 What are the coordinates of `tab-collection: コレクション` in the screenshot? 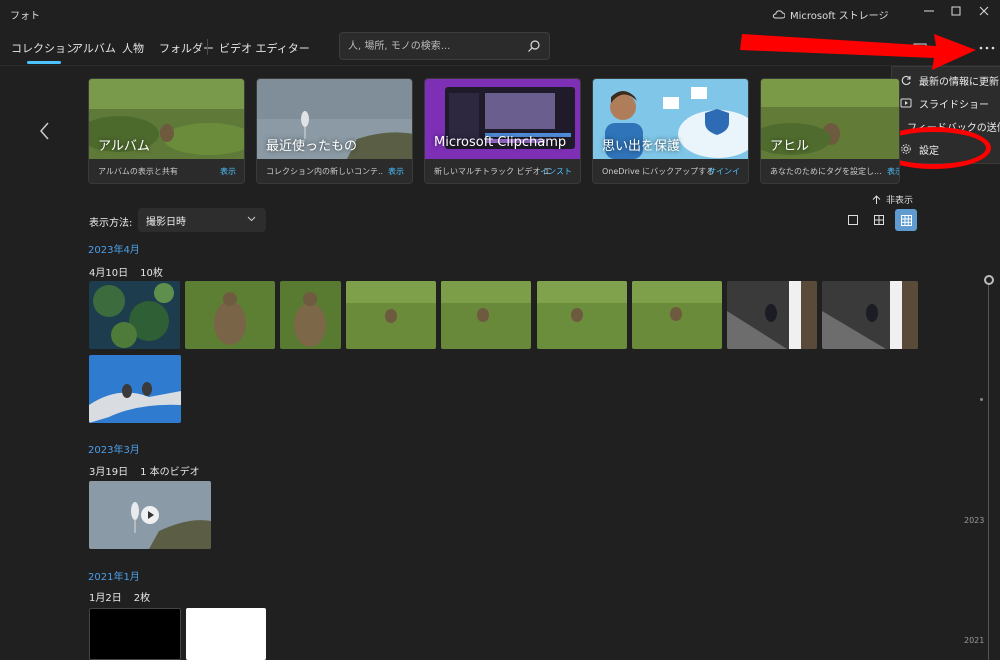 It's located at (44, 52).